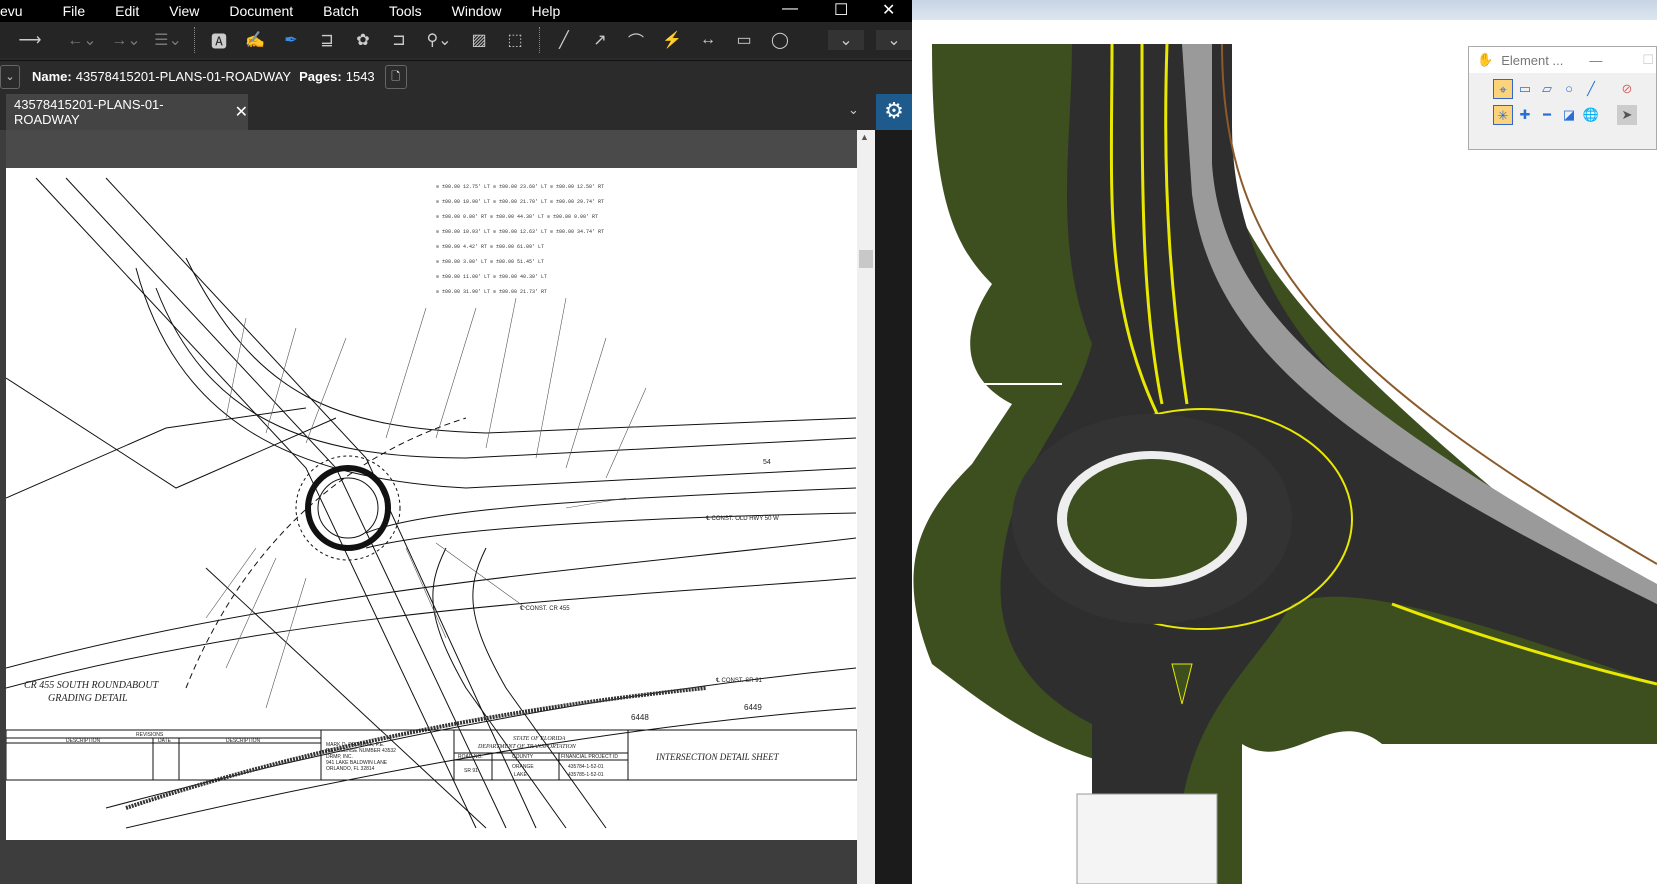  What do you see at coordinates (894, 112) in the screenshot?
I see `settings-gear-icon: ⚙` at bounding box center [894, 112].